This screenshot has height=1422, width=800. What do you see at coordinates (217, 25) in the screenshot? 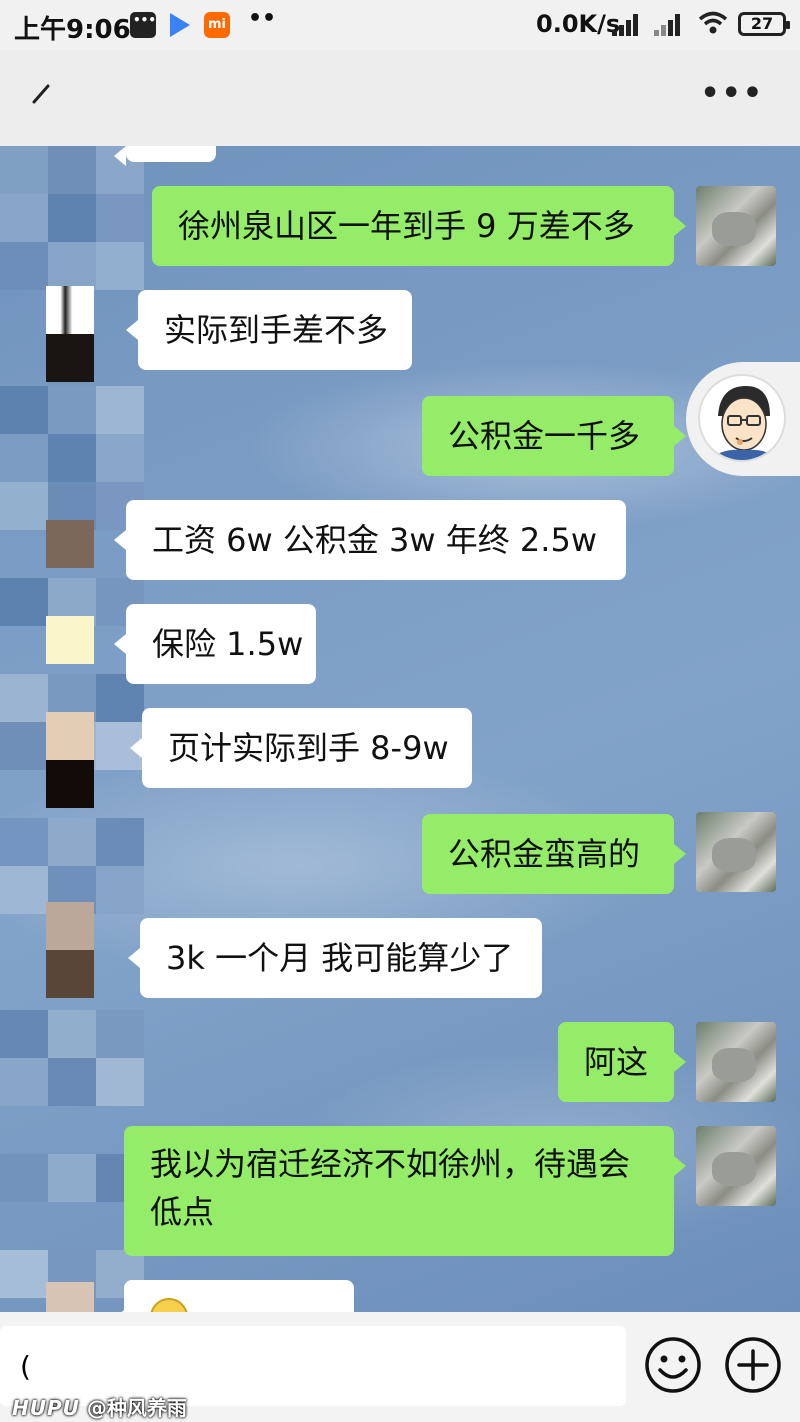
I see `mi-app-icon: mi` at bounding box center [217, 25].